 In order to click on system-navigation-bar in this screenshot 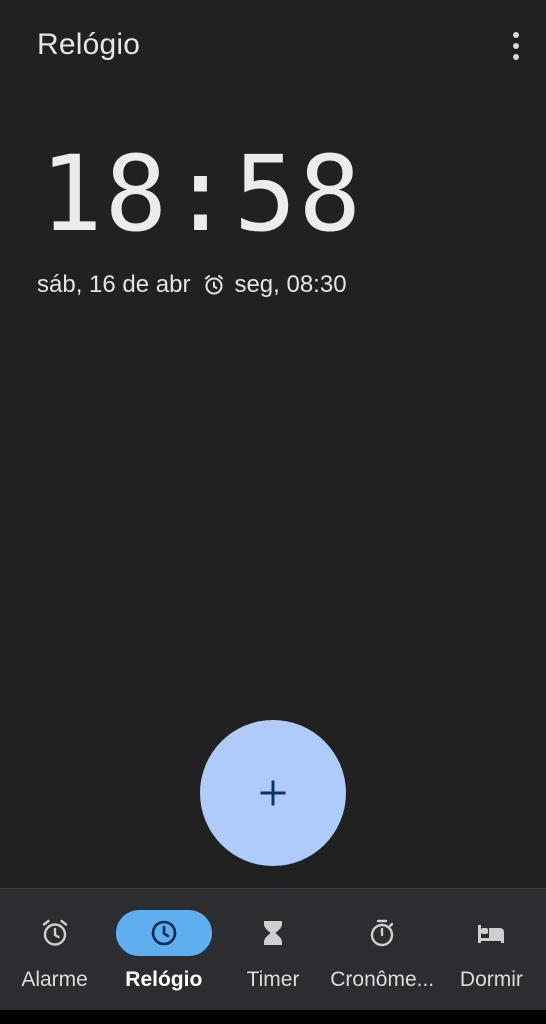, I will do `click(273, 1017)`.